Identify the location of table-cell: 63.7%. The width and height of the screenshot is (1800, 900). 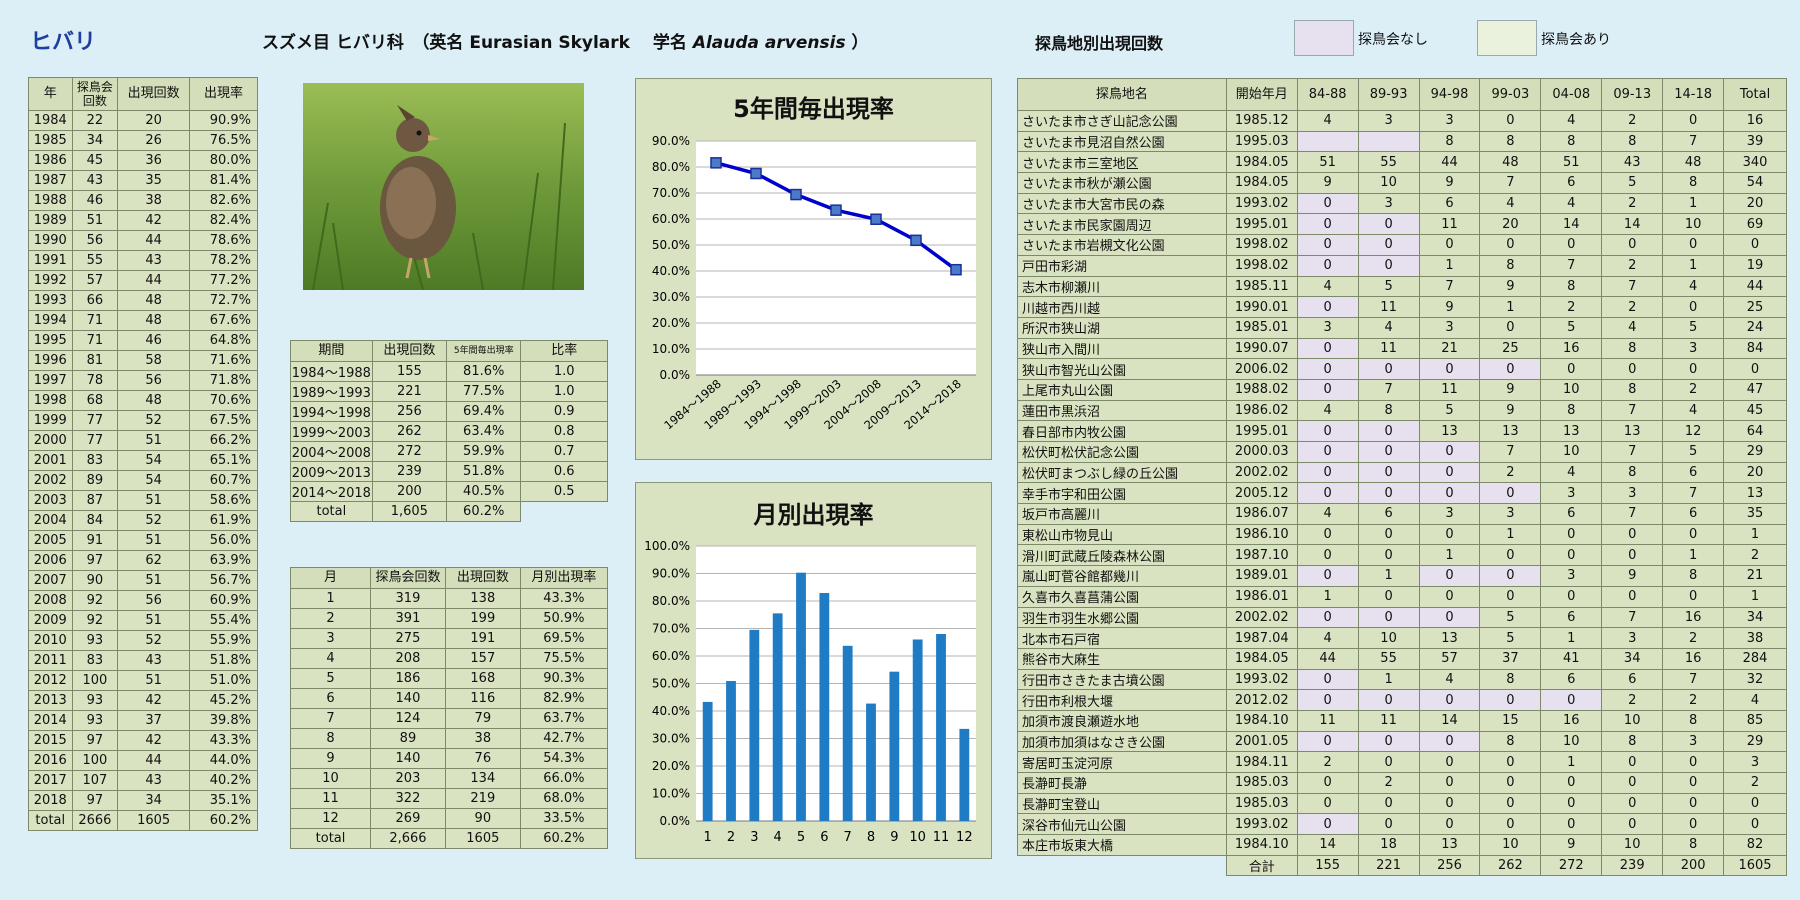
(564, 718).